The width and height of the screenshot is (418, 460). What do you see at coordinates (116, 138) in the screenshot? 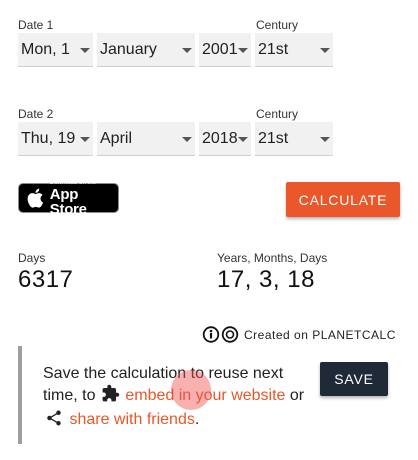
I see `date2-month-value: April` at bounding box center [116, 138].